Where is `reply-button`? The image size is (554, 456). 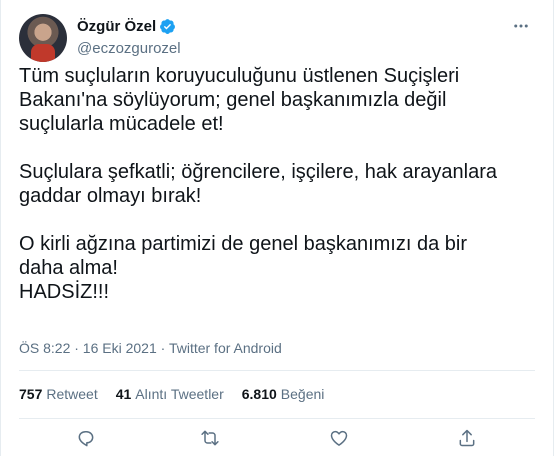 reply-button is located at coordinates (86, 438).